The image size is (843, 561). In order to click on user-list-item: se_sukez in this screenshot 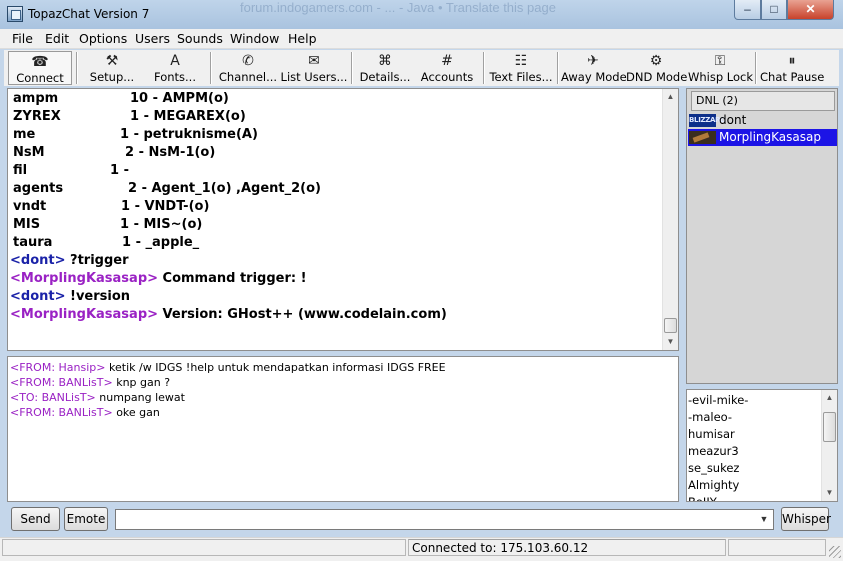, I will do `click(754, 468)`.